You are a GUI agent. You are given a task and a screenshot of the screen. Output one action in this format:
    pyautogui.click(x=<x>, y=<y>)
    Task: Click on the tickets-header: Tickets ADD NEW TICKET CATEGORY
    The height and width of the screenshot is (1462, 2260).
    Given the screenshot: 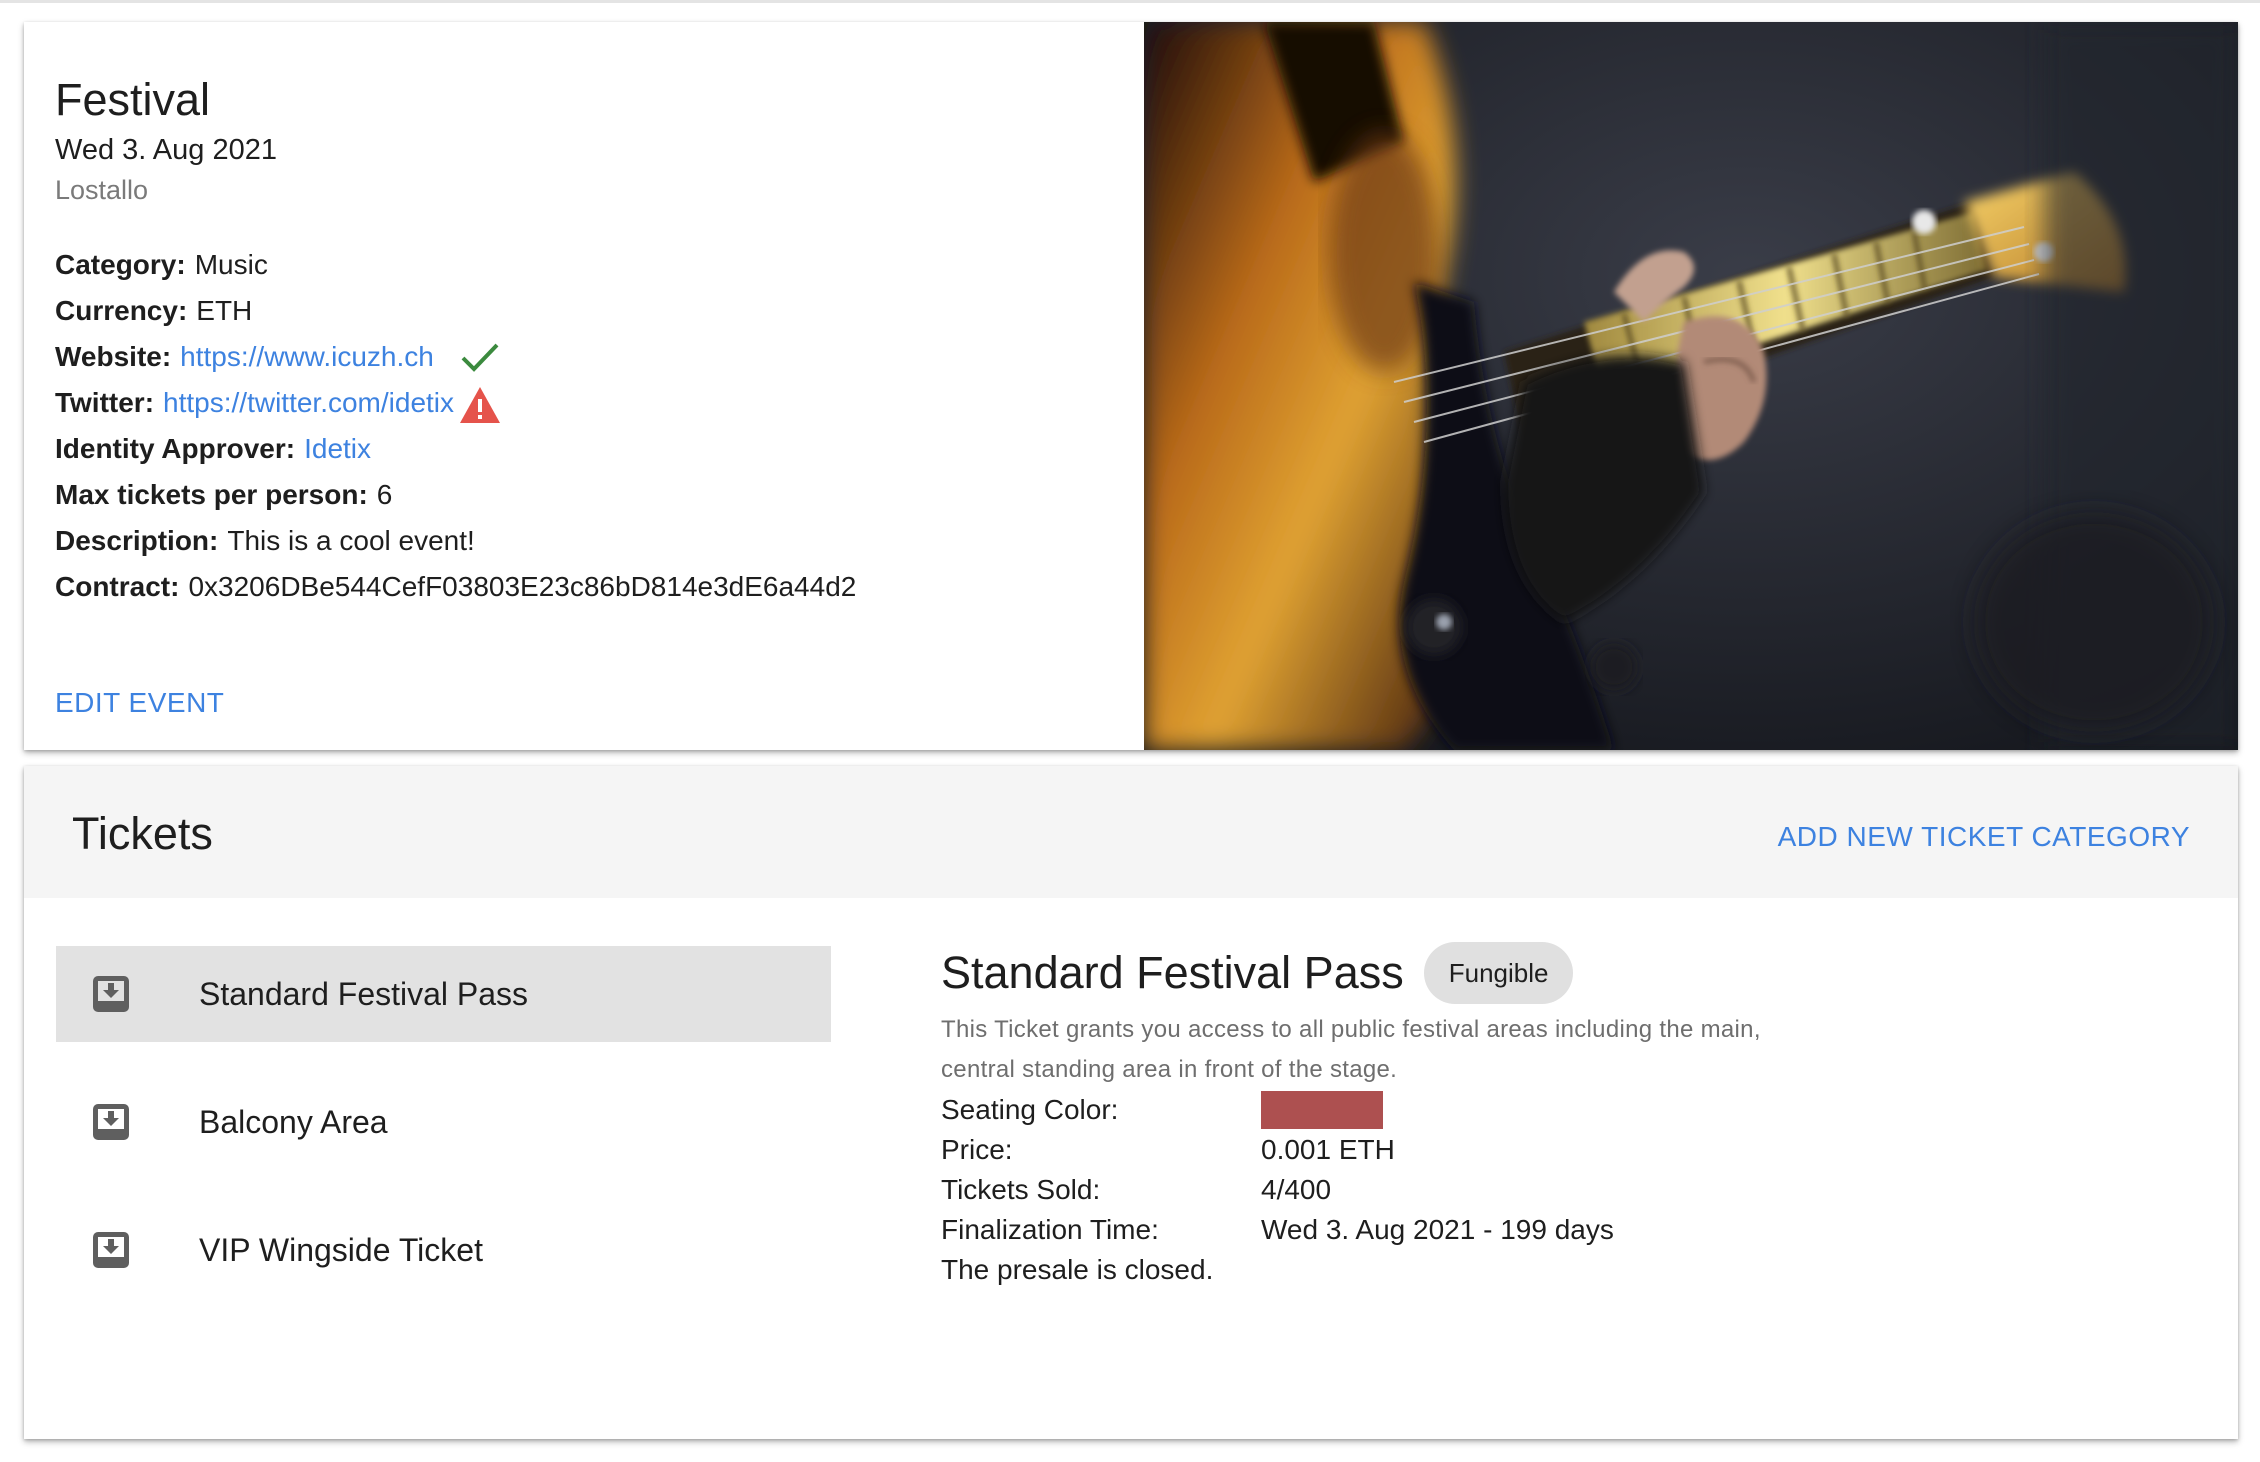 What is the action you would take?
    pyautogui.click(x=1131, y=832)
    